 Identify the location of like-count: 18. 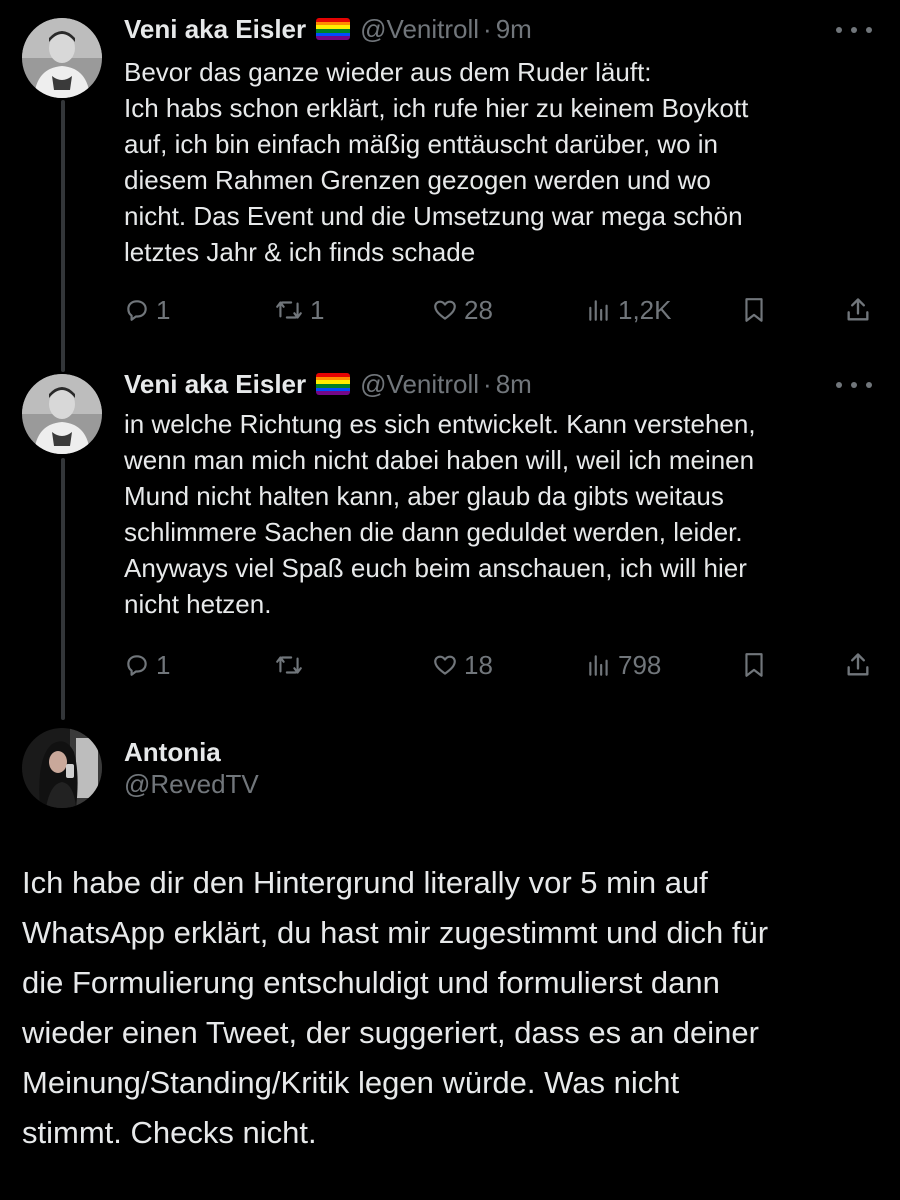
(478, 664).